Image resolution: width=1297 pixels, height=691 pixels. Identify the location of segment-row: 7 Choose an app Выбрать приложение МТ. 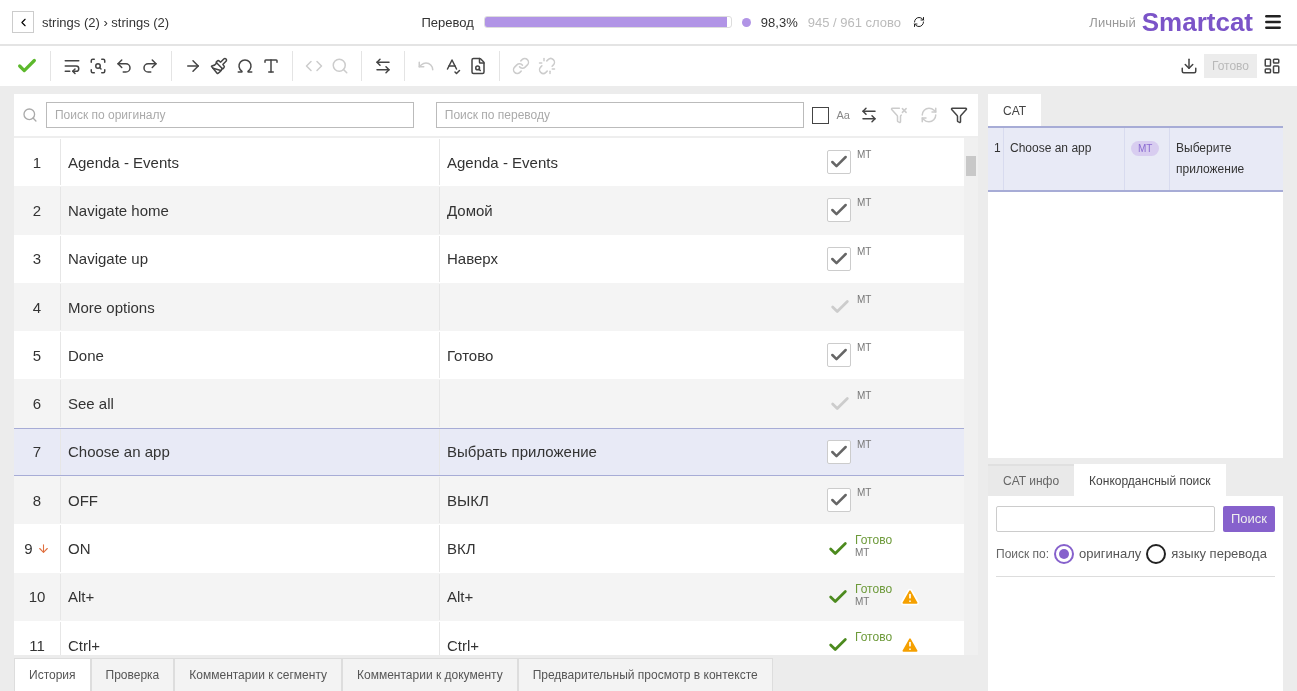
(489, 452).